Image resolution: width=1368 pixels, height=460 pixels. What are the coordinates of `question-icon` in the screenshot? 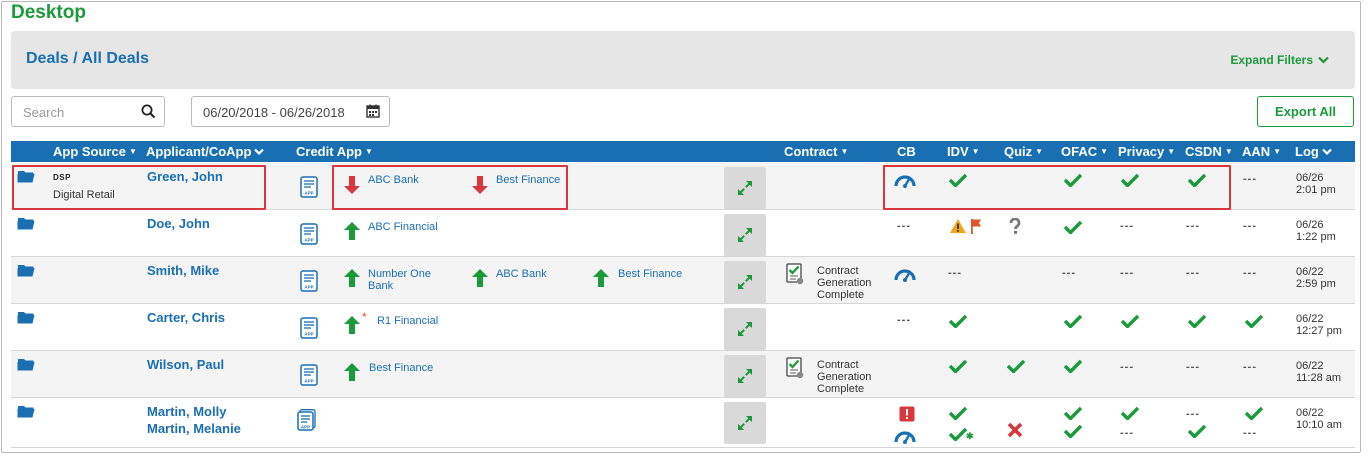 It's located at (1015, 226).